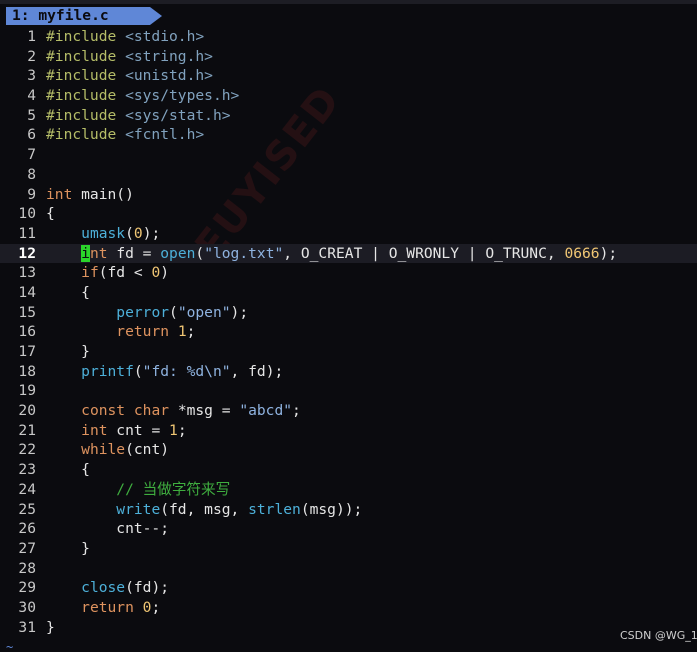 This screenshot has width=697, height=652. What do you see at coordinates (31, 96) in the screenshot?
I see `line-number: 4` at bounding box center [31, 96].